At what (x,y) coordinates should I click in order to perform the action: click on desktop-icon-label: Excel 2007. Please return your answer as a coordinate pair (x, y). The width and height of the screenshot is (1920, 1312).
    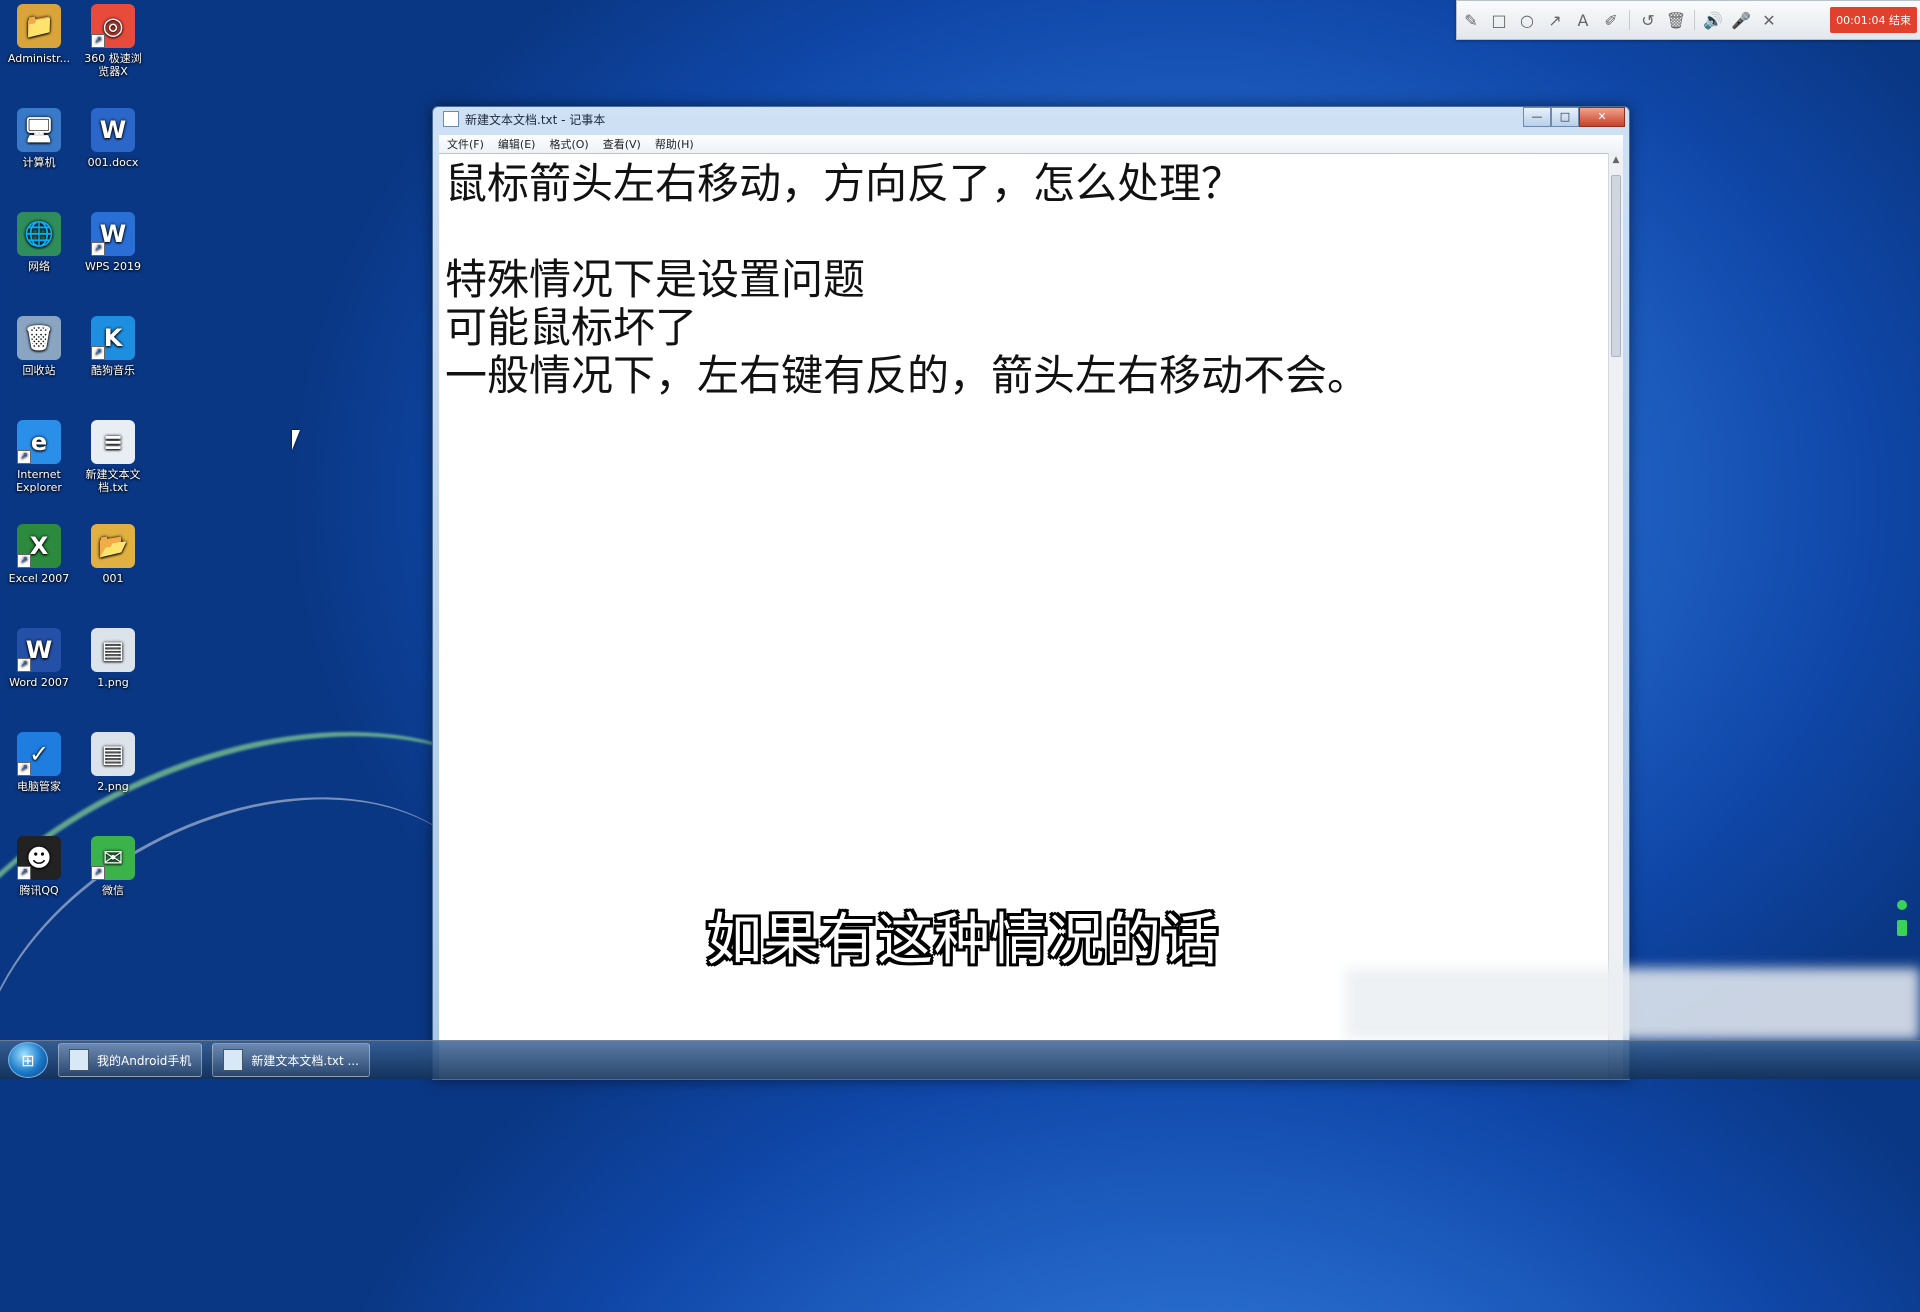
    Looking at the image, I should click on (39, 578).